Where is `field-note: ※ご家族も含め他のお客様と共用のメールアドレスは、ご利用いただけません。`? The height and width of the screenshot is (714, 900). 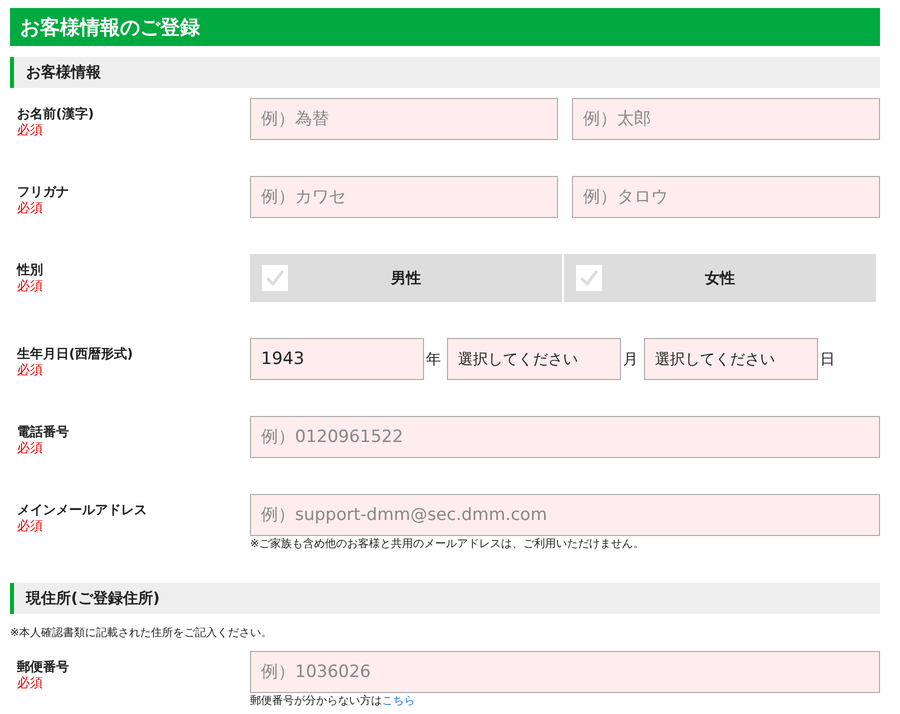
field-note: ※ご家族も含め他のお客様と共用のメールアドレスは、ご利用いただけません。 is located at coordinates (448, 544).